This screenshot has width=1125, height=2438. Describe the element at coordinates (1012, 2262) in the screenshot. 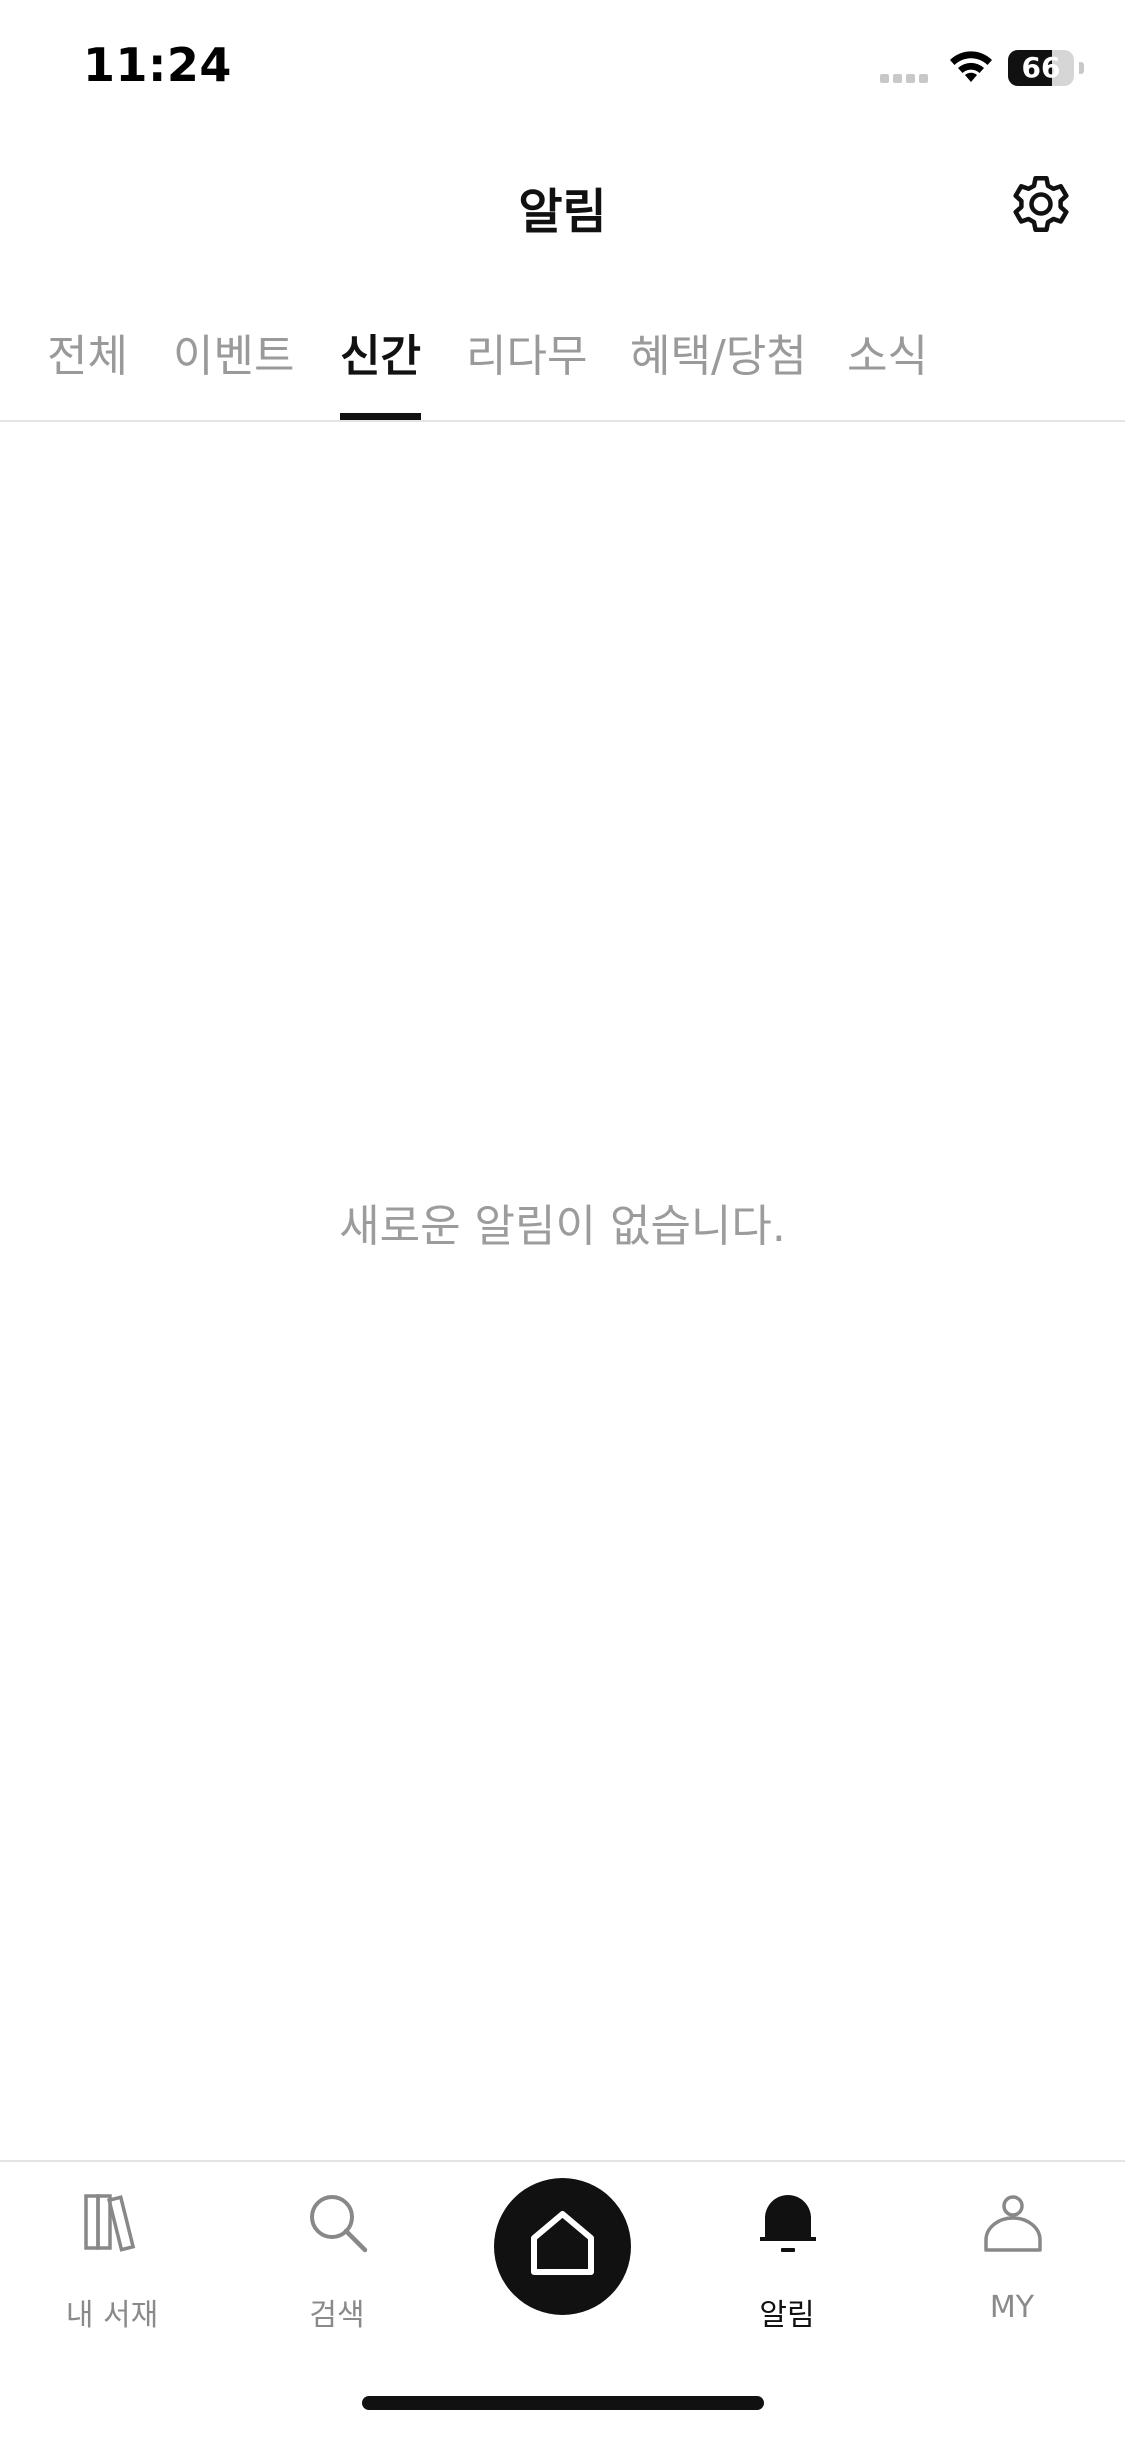

I see `nav-my: MY` at that location.